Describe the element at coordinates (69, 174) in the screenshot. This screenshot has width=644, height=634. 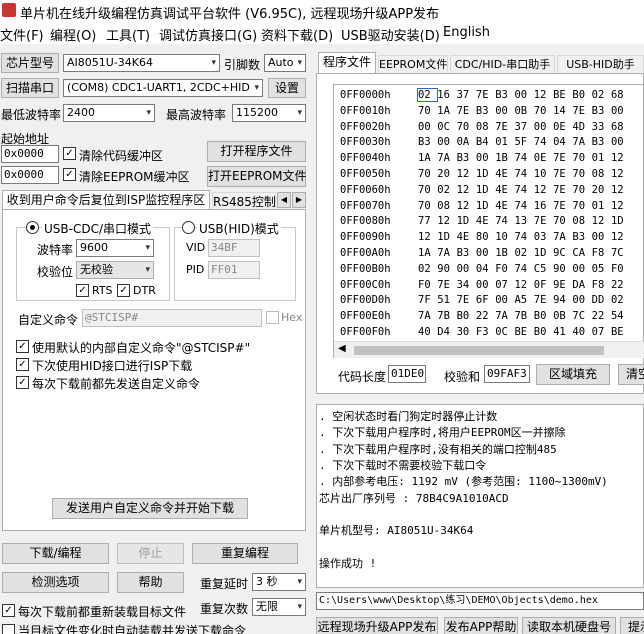
I see `clear-eeprom-checkbox: ✓` at that location.